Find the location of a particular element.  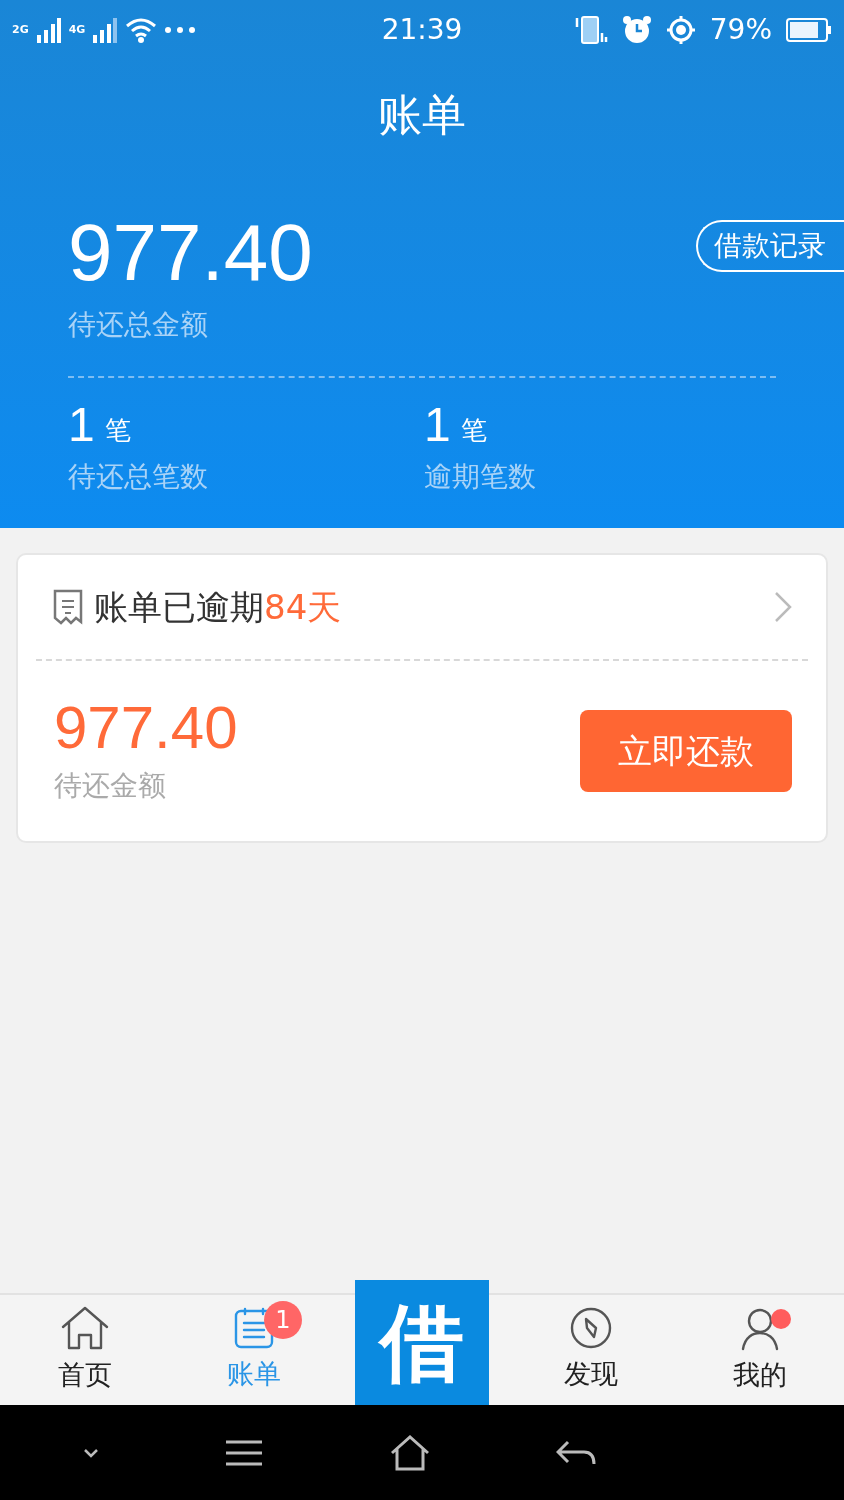

alarm-icon is located at coordinates (636, 30).